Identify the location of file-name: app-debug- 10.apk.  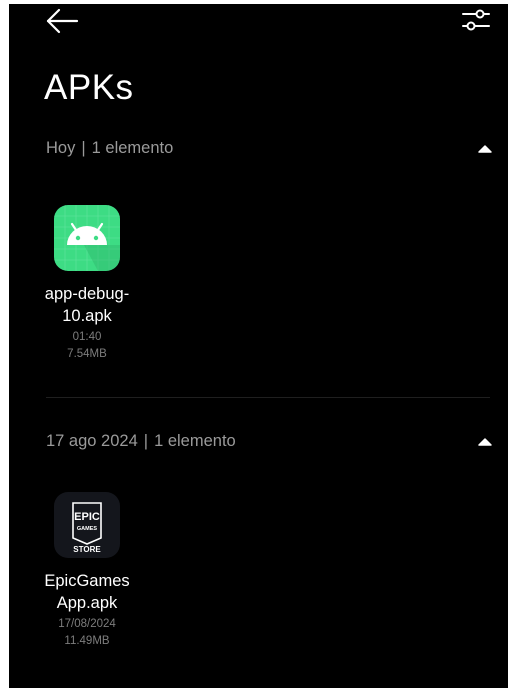
(87, 305).